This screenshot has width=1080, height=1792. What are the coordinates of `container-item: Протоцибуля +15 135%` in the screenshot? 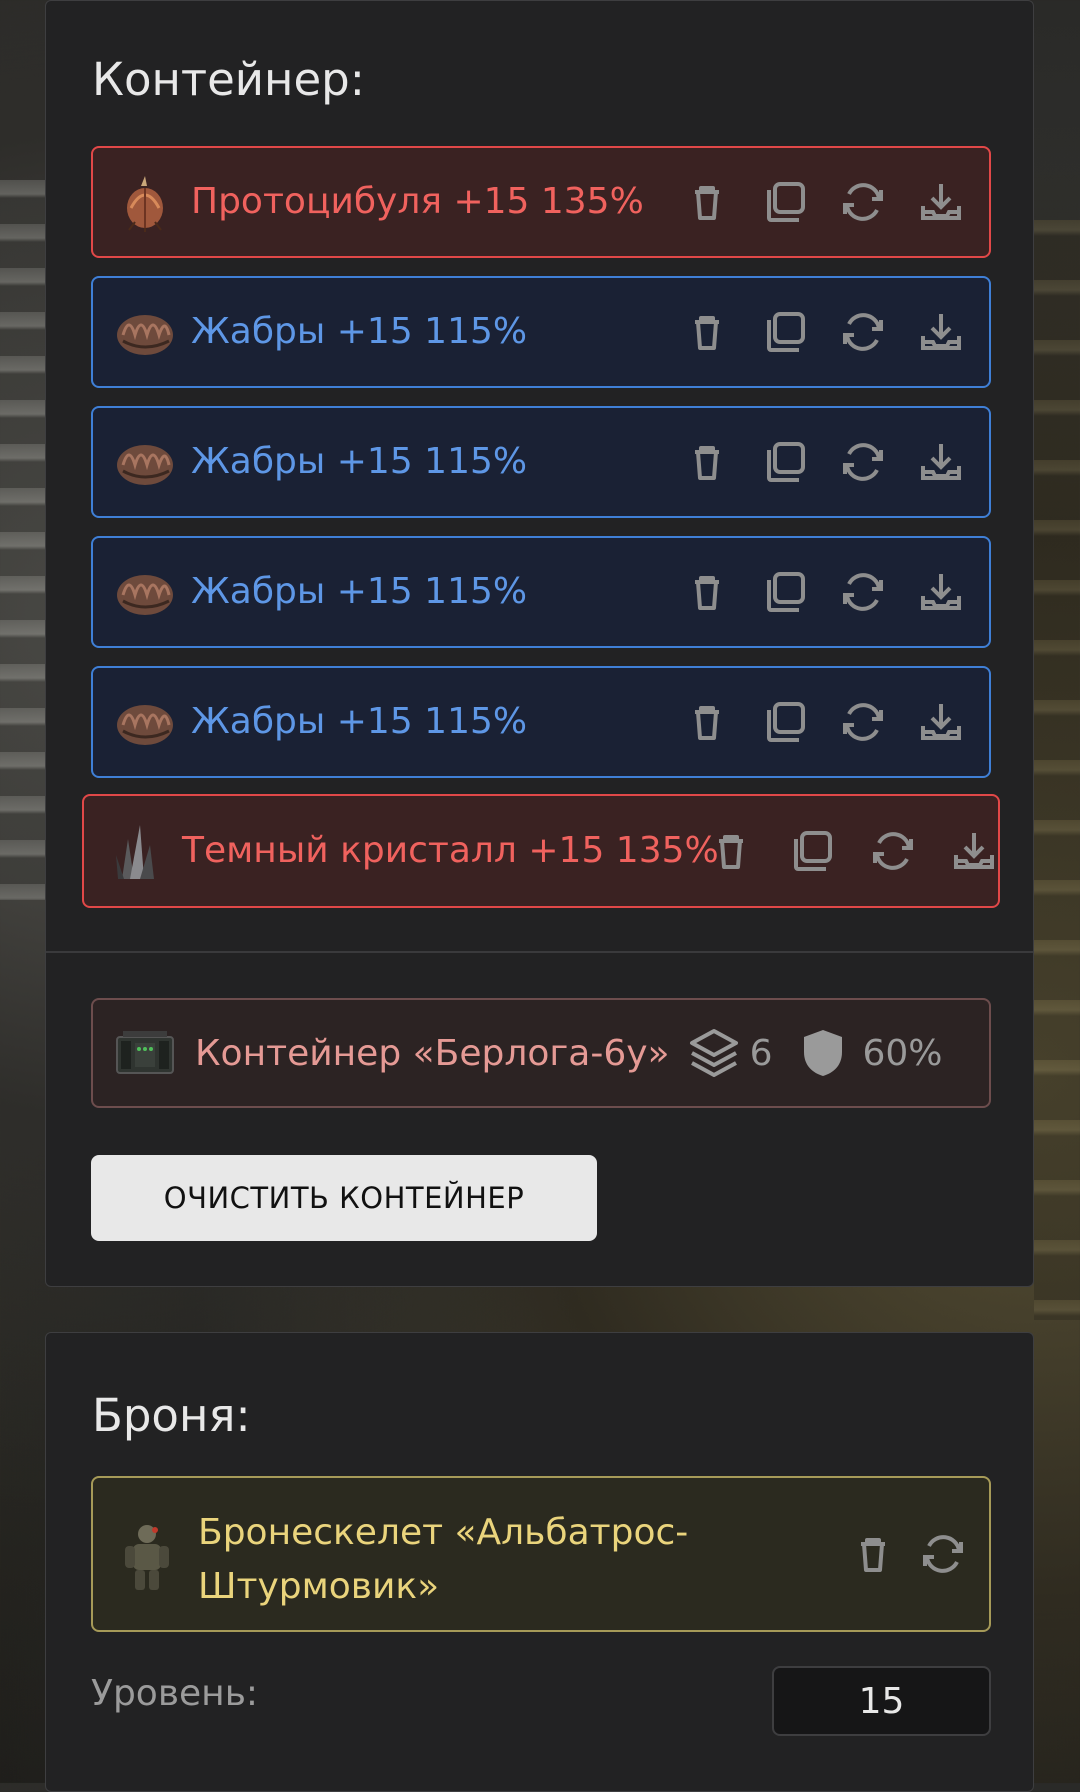 It's located at (541, 202).